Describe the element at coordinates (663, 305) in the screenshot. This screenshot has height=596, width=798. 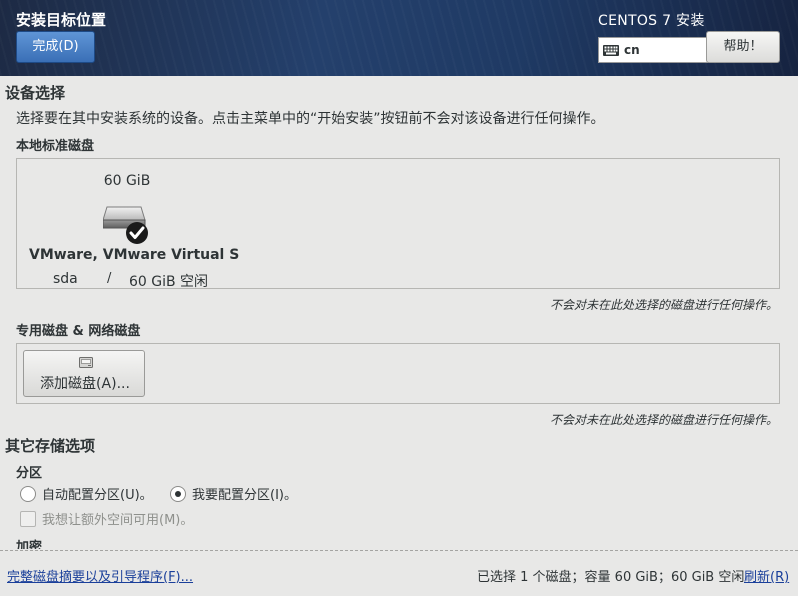
I see `local-disks-note: 不会对未在此处选择的磁盘进行任何操作。` at that location.